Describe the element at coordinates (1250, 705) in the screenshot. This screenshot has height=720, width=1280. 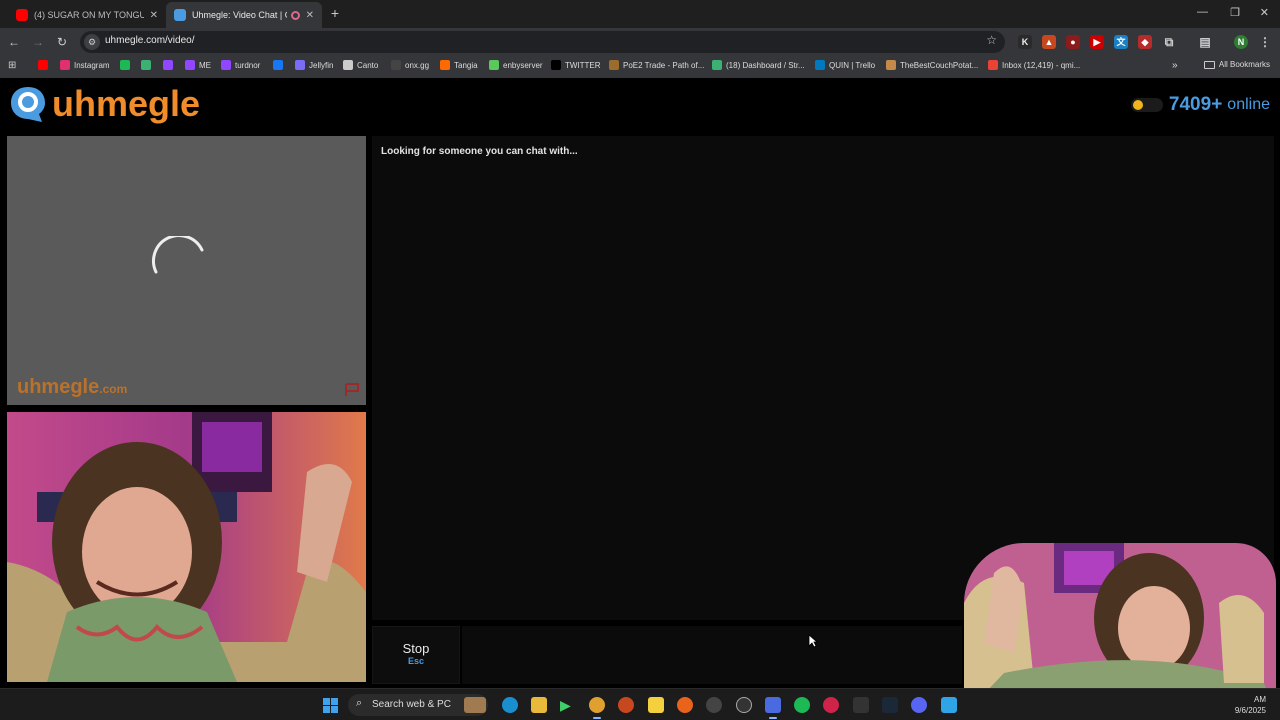
I see `system-clock: AM 9/6/2025` at that location.